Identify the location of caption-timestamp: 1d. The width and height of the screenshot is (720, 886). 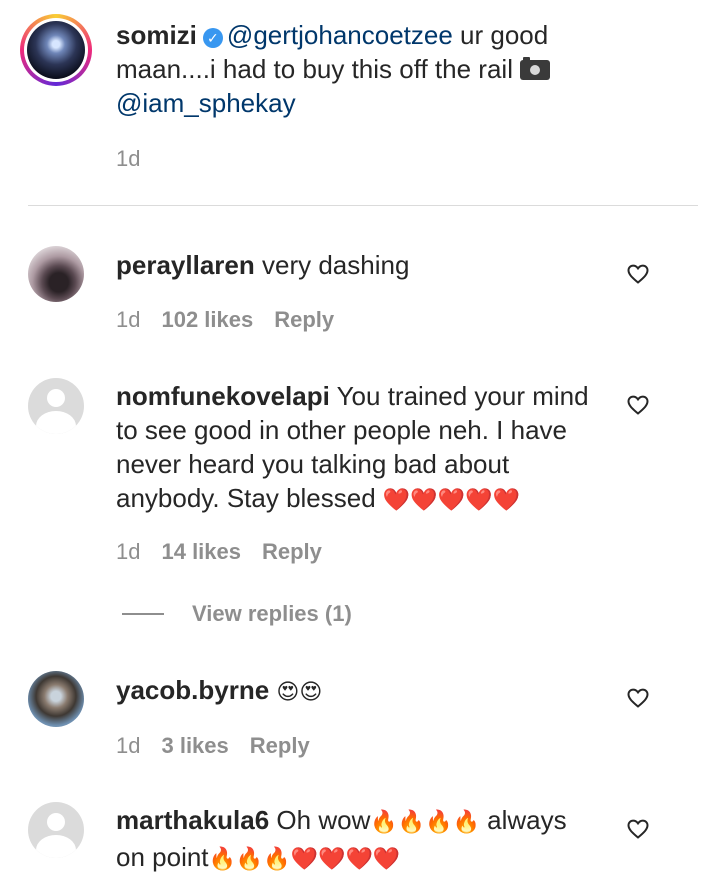
(128, 158).